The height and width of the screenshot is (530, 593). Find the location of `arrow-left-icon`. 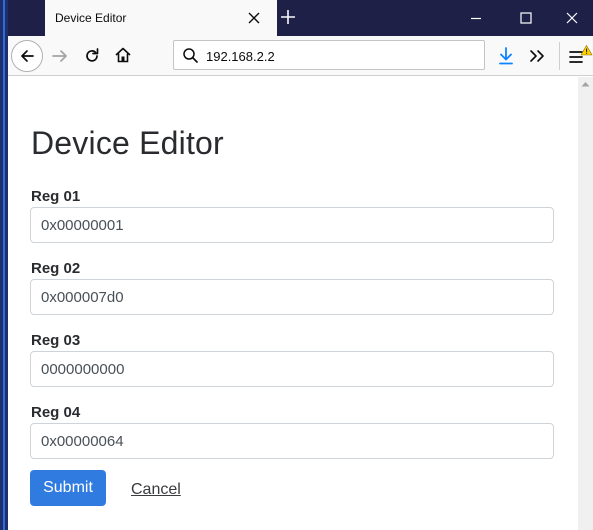

arrow-left-icon is located at coordinates (27, 56).